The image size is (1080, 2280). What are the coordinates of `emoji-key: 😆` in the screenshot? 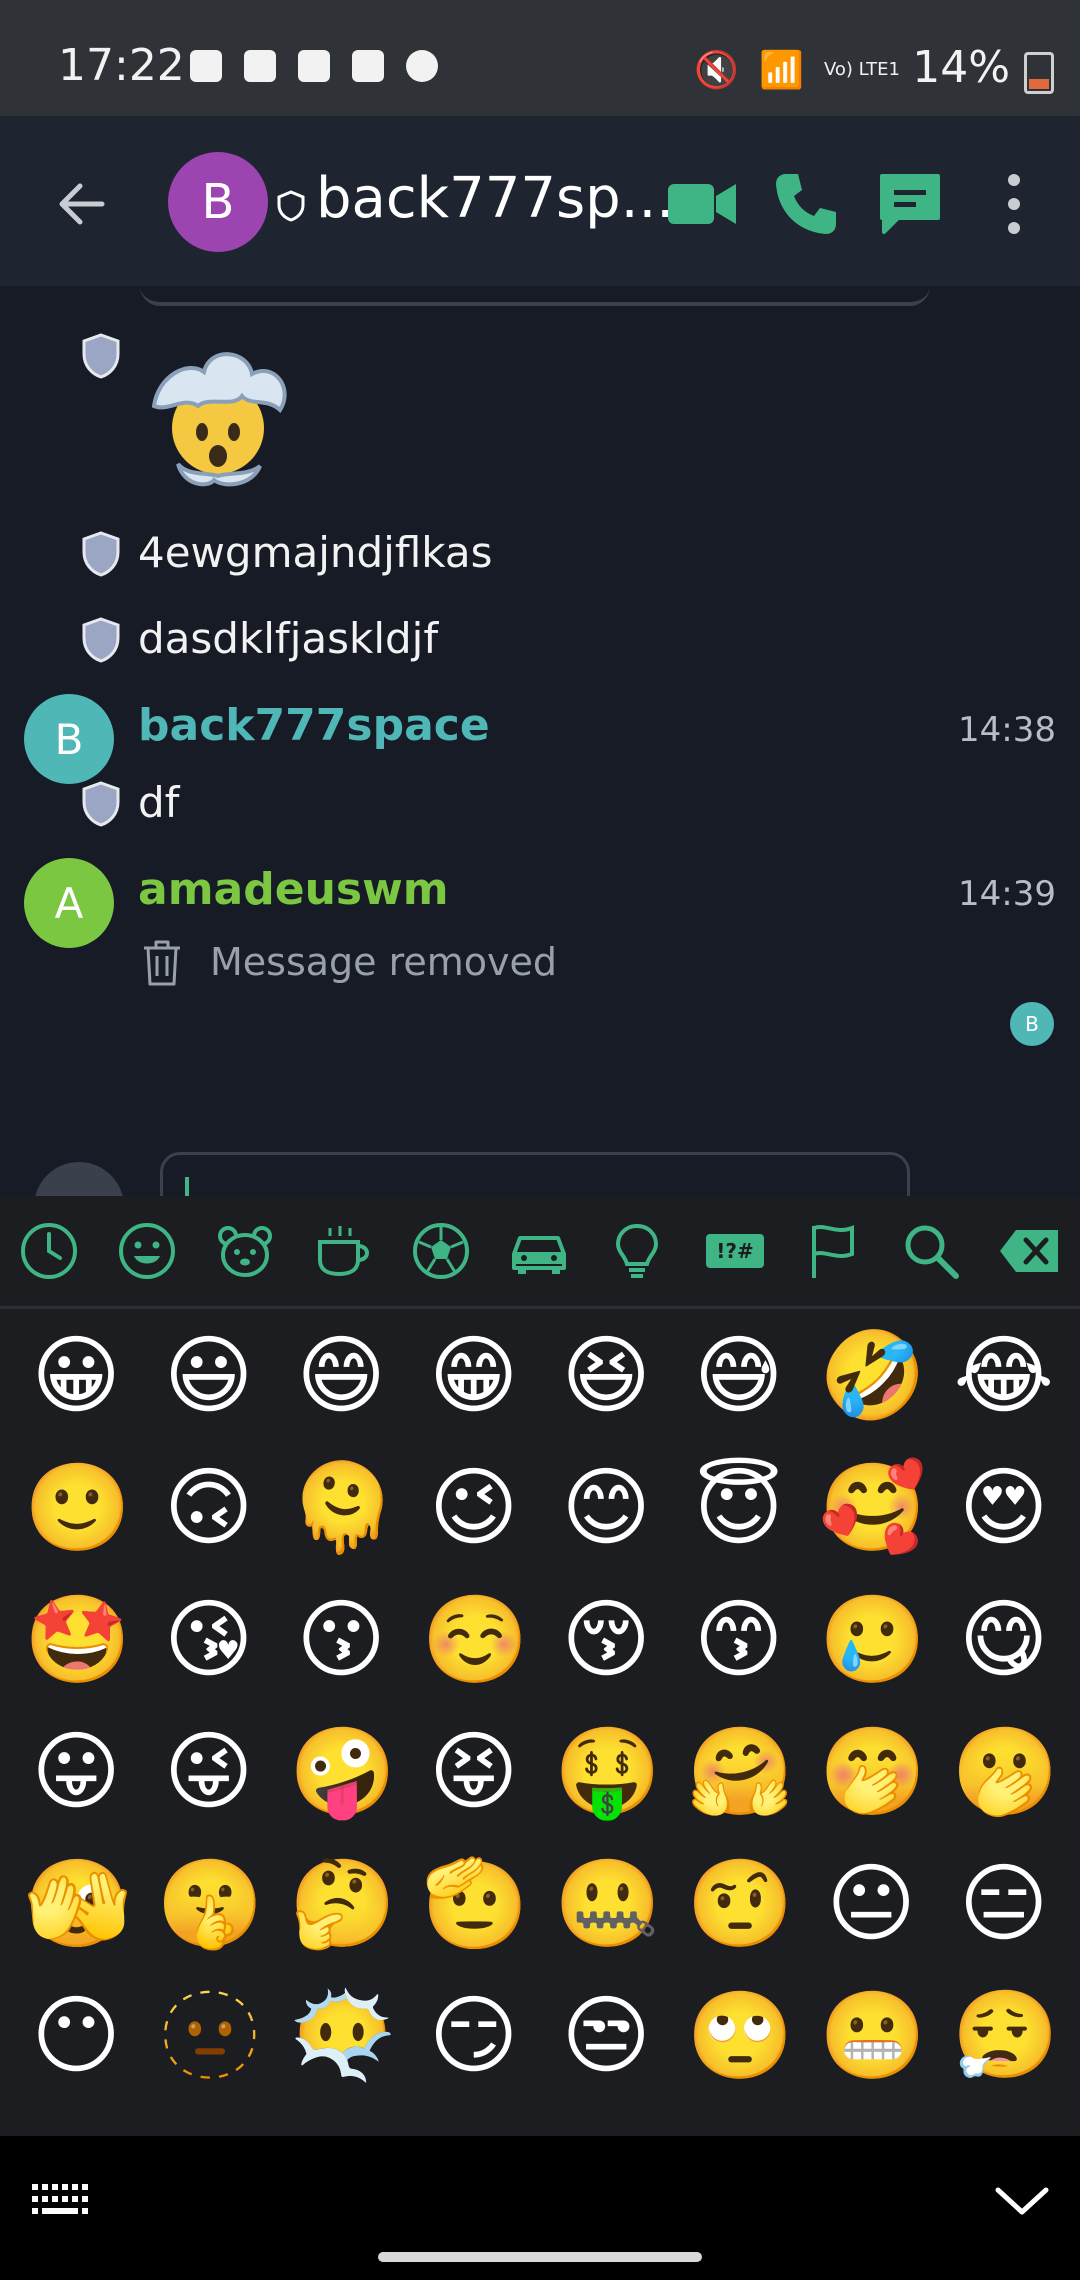 It's located at (606, 1376).